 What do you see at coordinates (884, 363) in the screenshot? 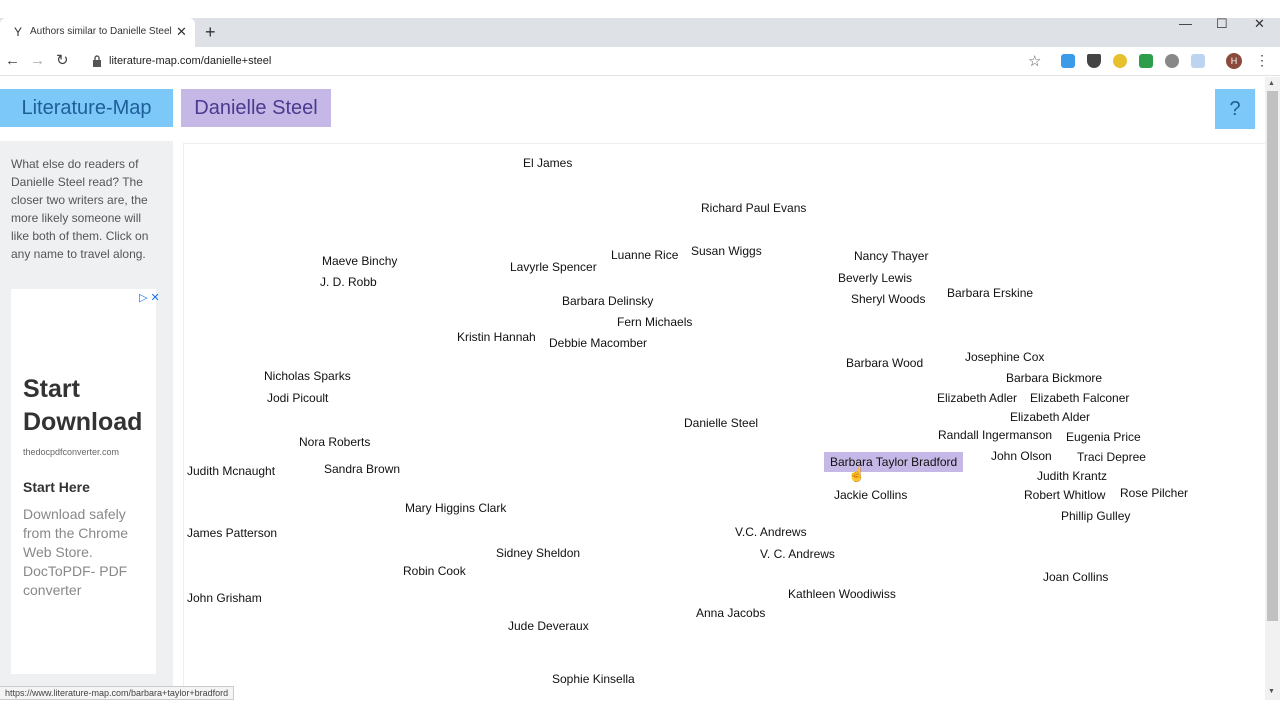
I see `author-link: Barbara Wood` at bounding box center [884, 363].